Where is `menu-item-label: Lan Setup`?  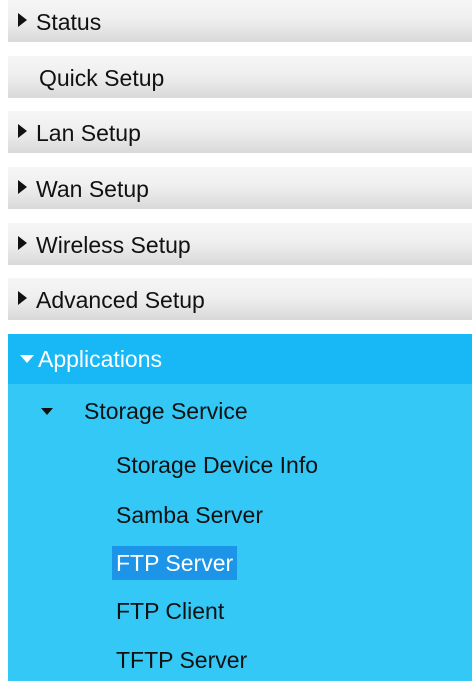 menu-item-label: Lan Setup is located at coordinates (88, 133).